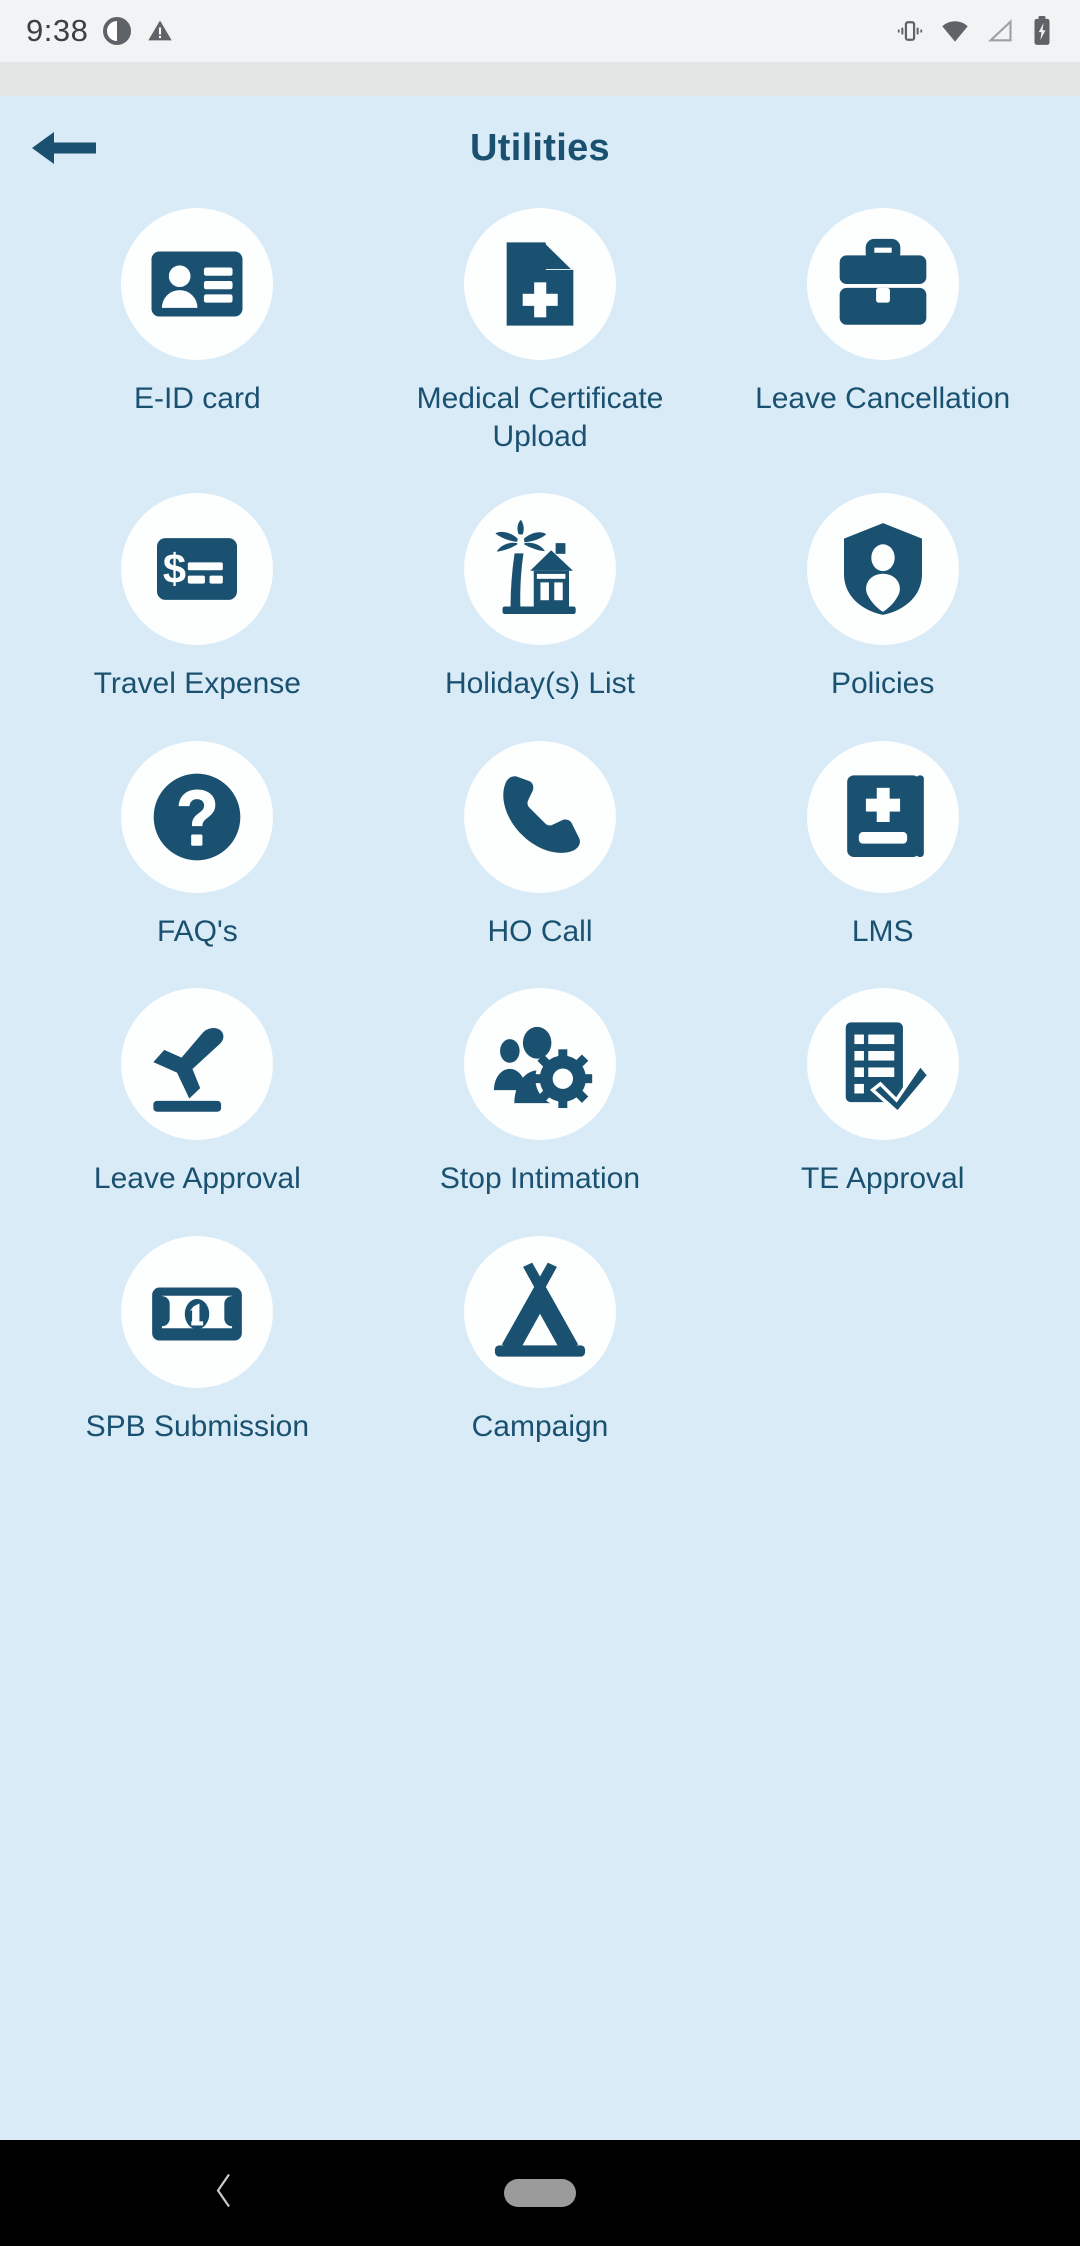 Image resolution: width=1080 pixels, height=2246 pixels. Describe the element at coordinates (882, 1178) in the screenshot. I see `tile-label: TE Approval` at that location.